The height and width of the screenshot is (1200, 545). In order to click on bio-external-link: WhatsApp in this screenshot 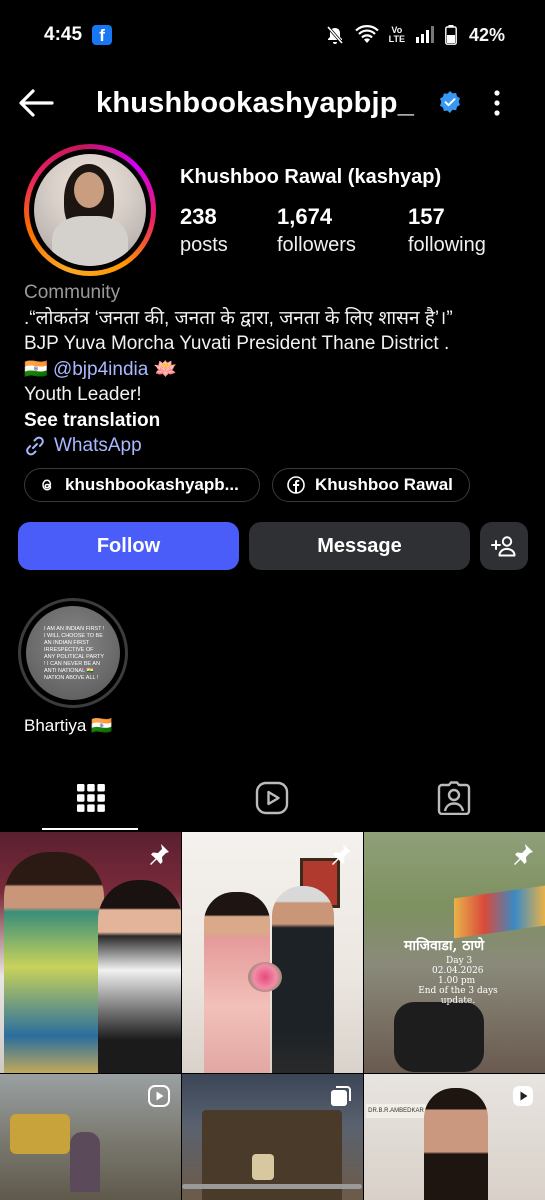, I will do `click(279, 446)`.